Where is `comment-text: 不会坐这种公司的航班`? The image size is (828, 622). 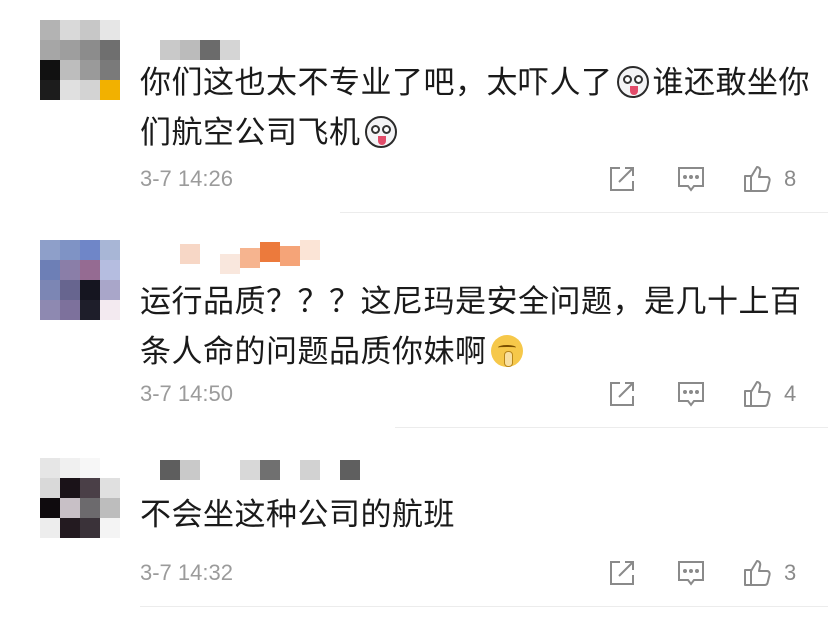
comment-text: 不会坐这种公司的航班 is located at coordinates (297, 515).